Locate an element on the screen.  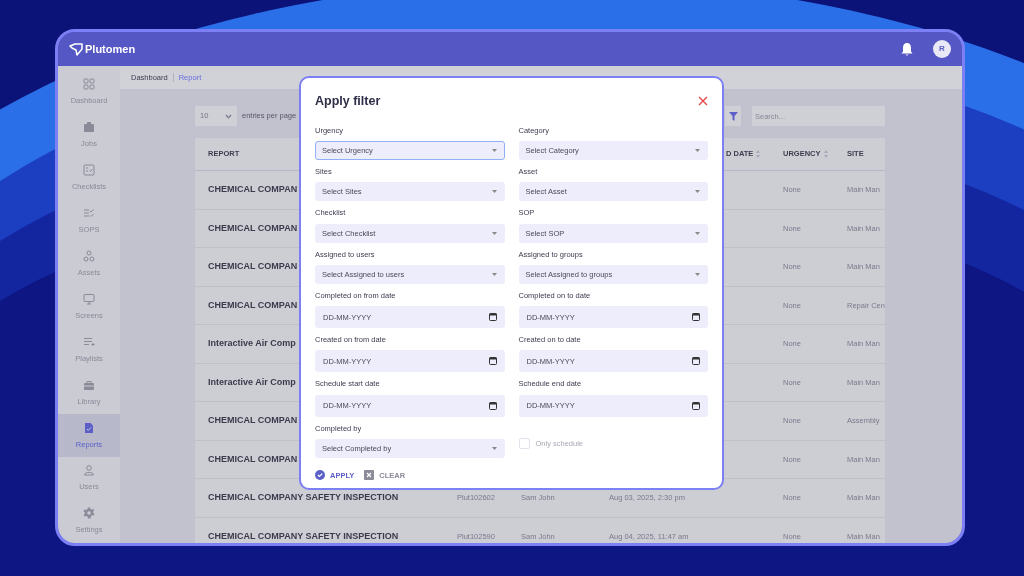
user-icon is located at coordinates (89, 470).